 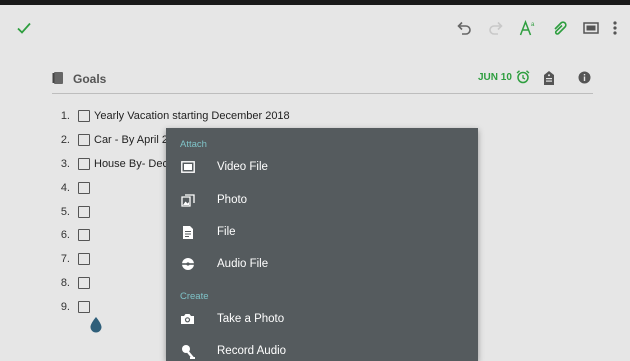 What do you see at coordinates (322, 200) in the screenshot?
I see `menu-item-photo: Photo` at bounding box center [322, 200].